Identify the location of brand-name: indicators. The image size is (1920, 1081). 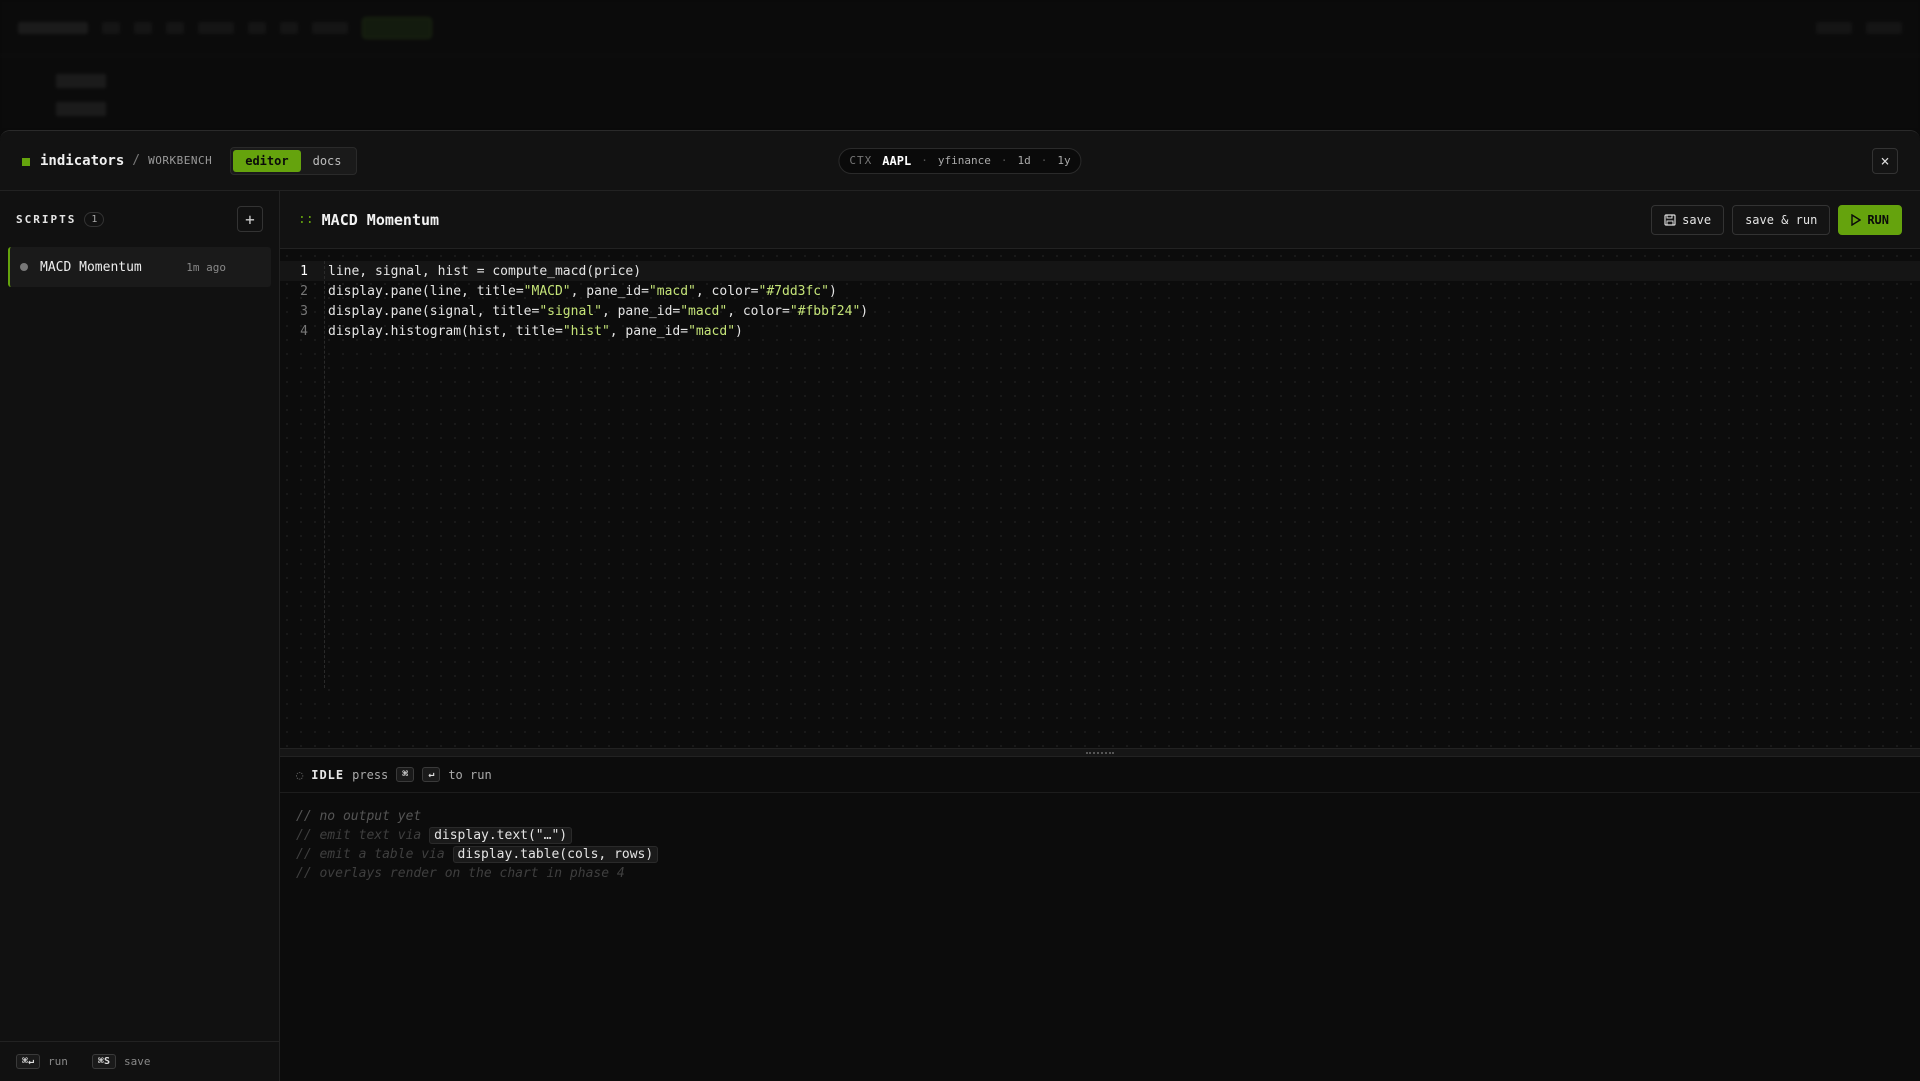
(82, 160).